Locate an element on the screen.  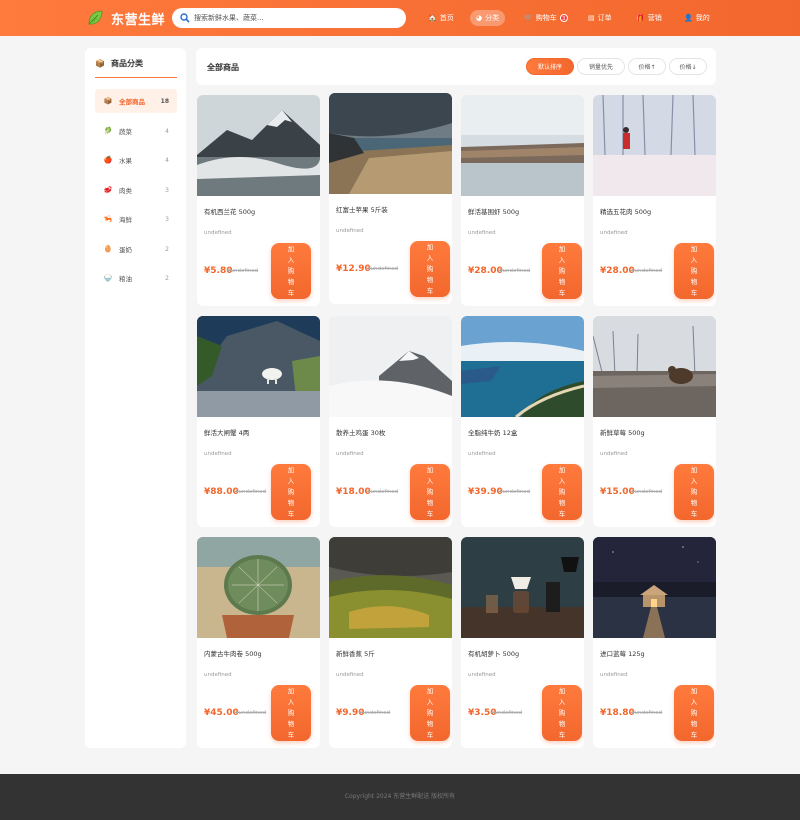
product-name: 精选五花肉 500g is located at coordinates (625, 211).